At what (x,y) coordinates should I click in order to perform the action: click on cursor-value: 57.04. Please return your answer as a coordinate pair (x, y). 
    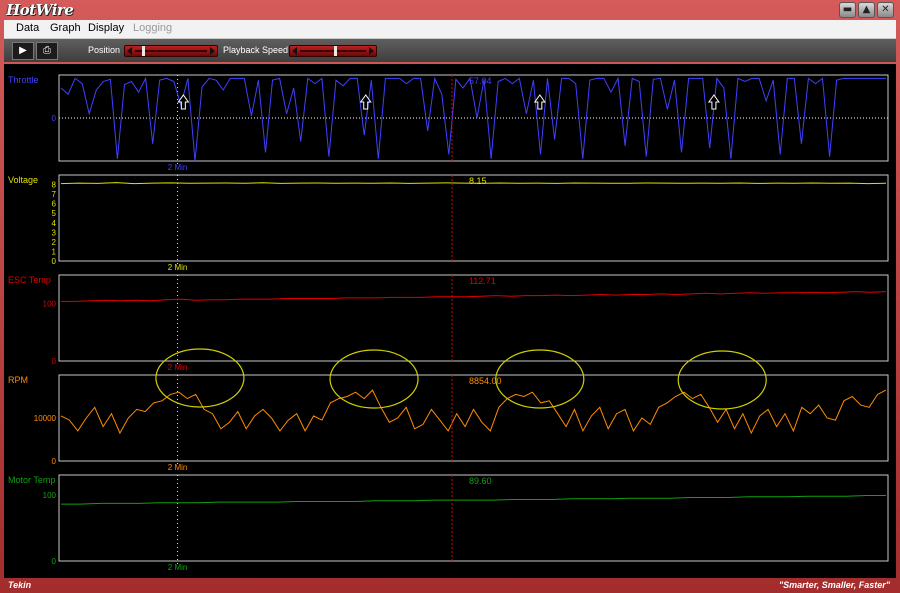
    Looking at the image, I should click on (480, 81).